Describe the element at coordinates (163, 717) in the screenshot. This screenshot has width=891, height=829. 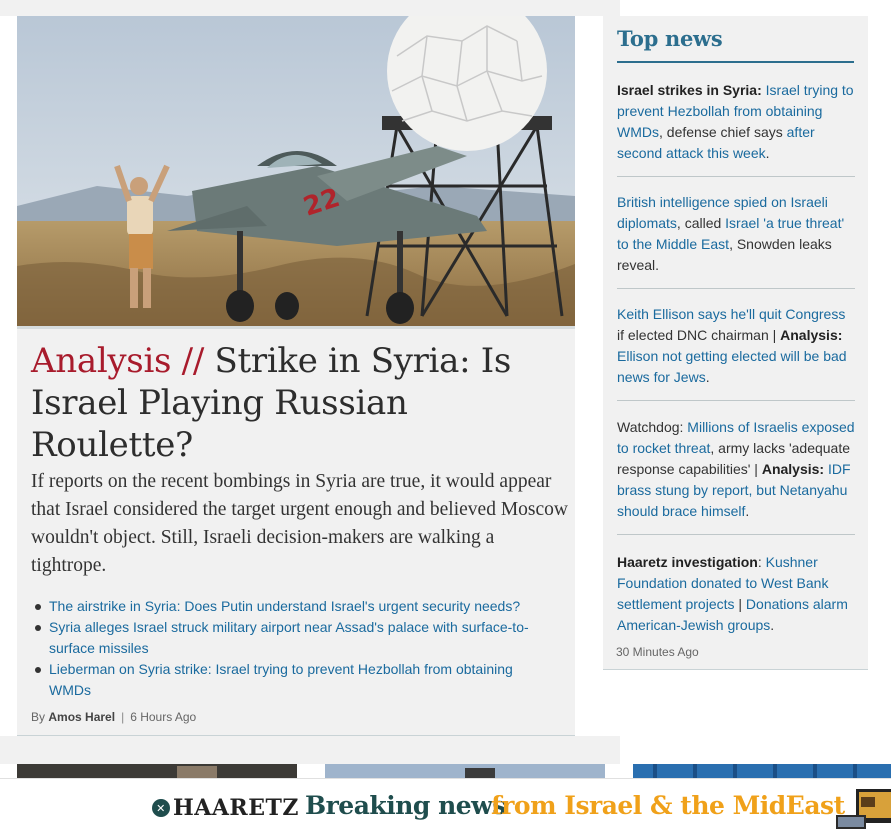
I see `timestamp: 6 Hours Ago` at that location.